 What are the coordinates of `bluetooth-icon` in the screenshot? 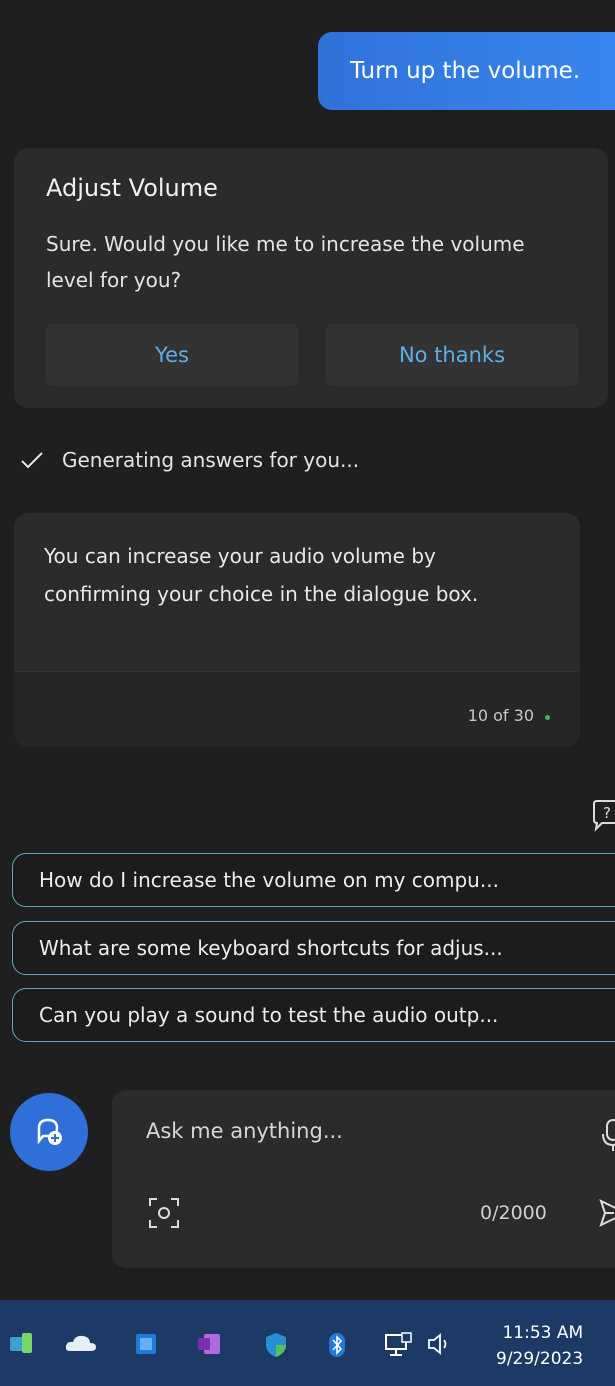 It's located at (337, 1345).